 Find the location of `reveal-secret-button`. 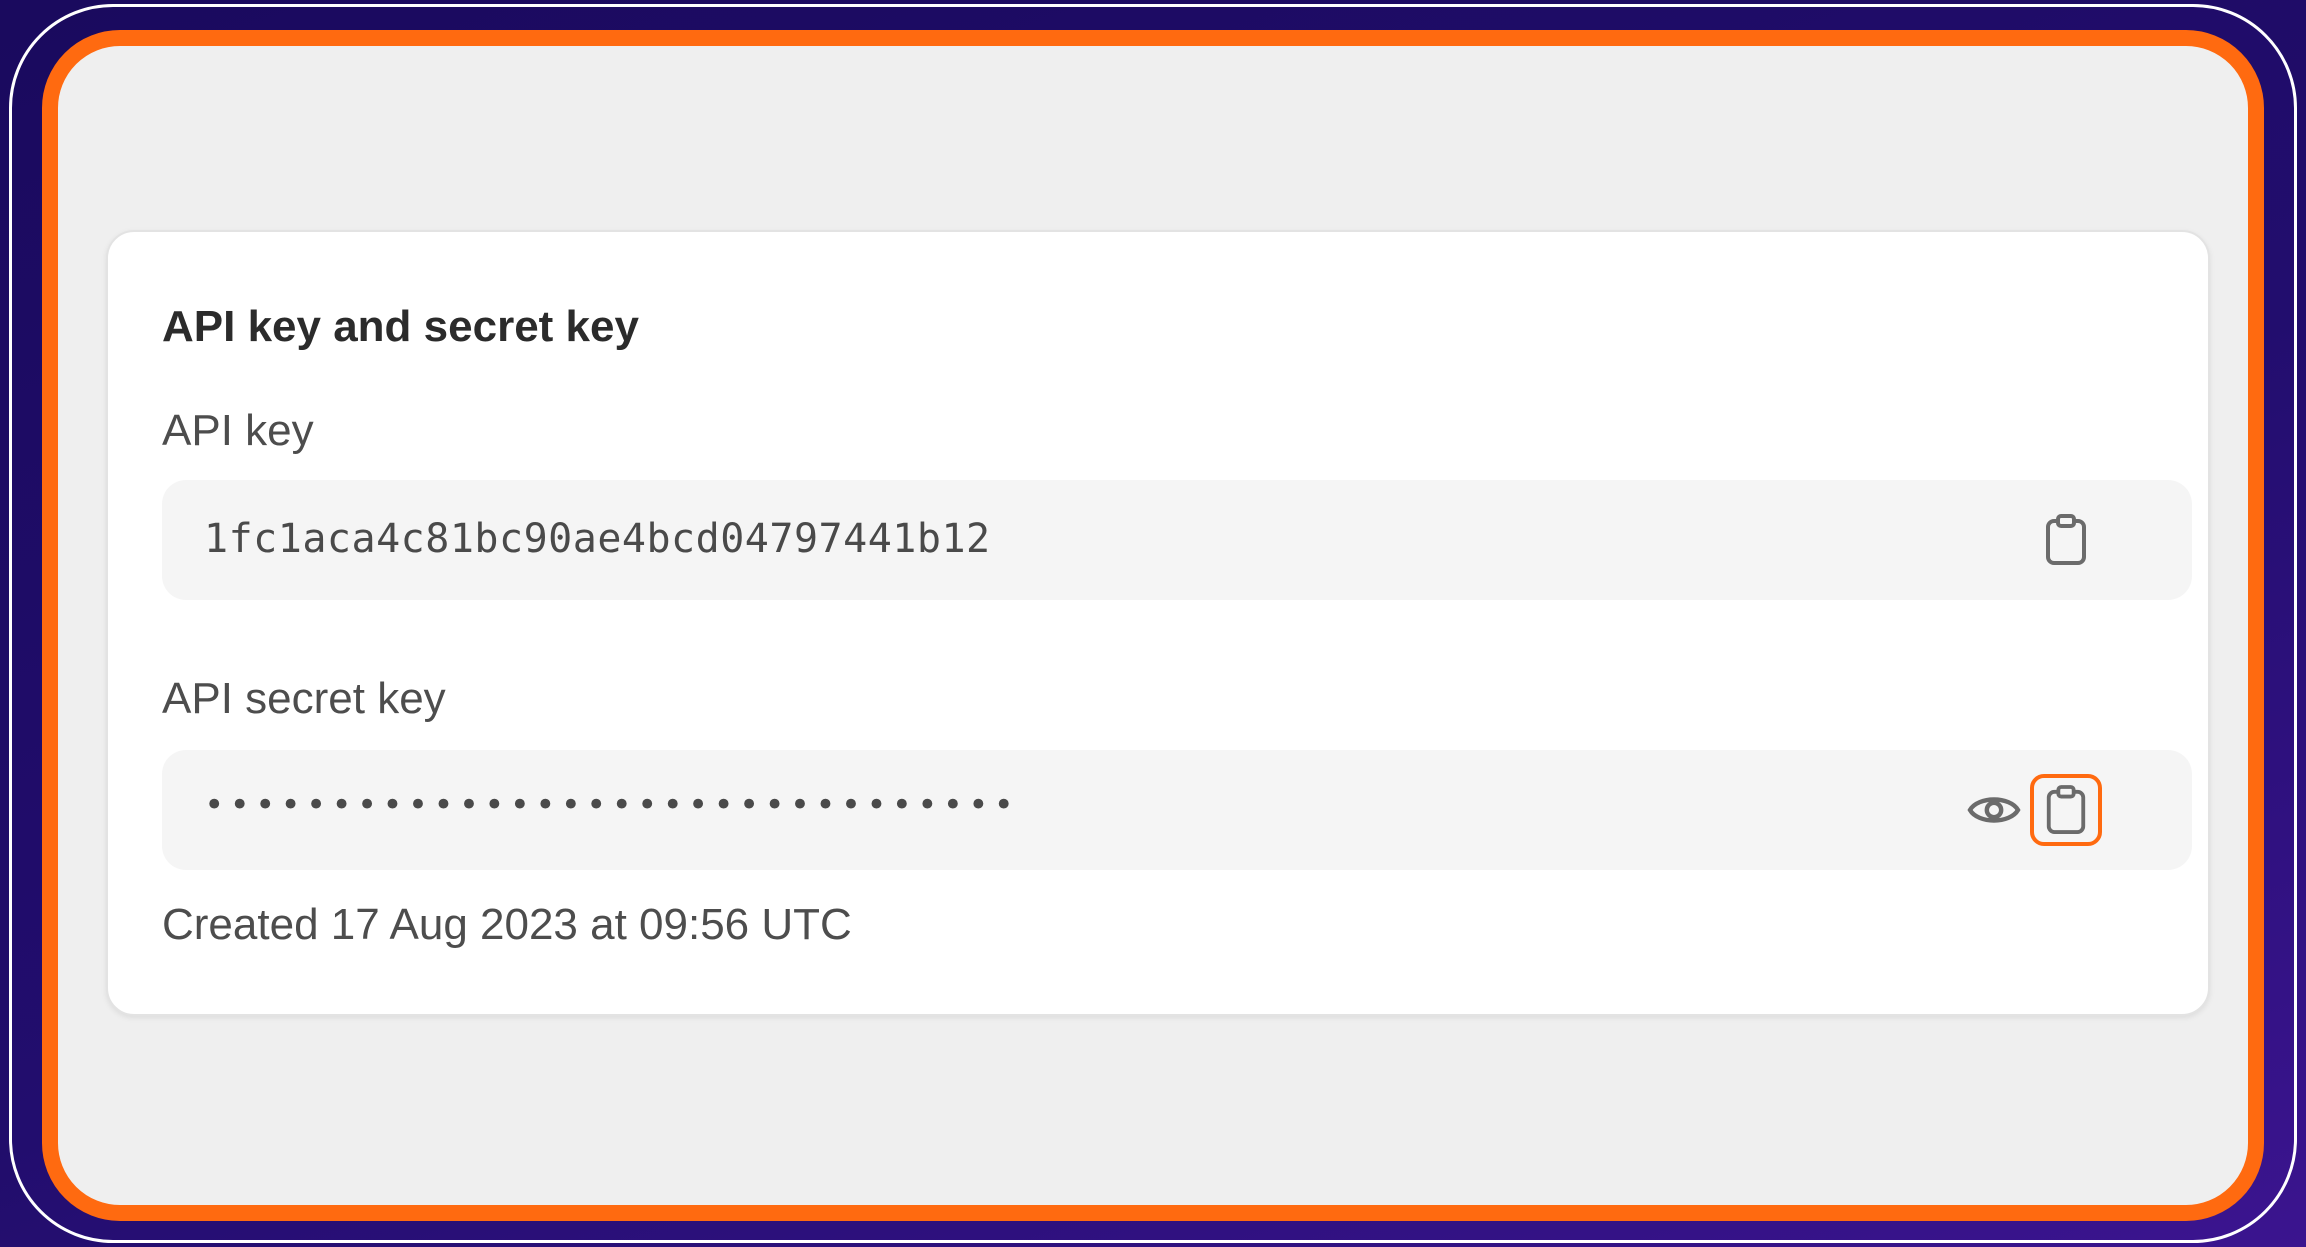

reveal-secret-button is located at coordinates (1994, 810).